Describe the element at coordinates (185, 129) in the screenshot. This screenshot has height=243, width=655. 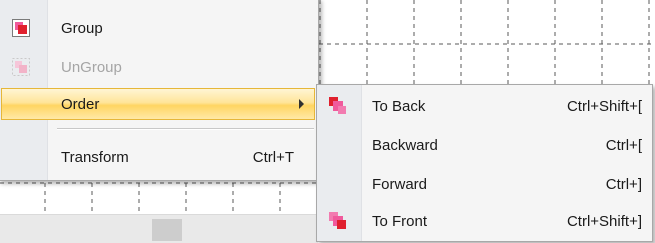
I see `menu-separator` at that location.